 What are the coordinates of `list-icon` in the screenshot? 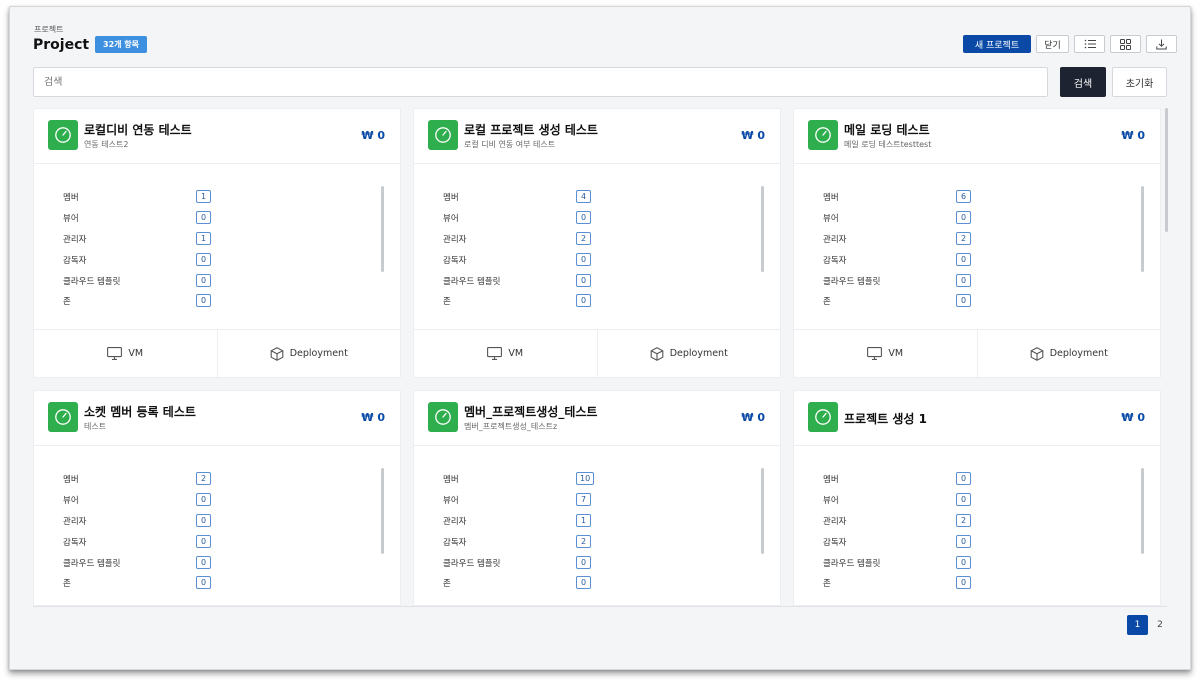 It's located at (1090, 44).